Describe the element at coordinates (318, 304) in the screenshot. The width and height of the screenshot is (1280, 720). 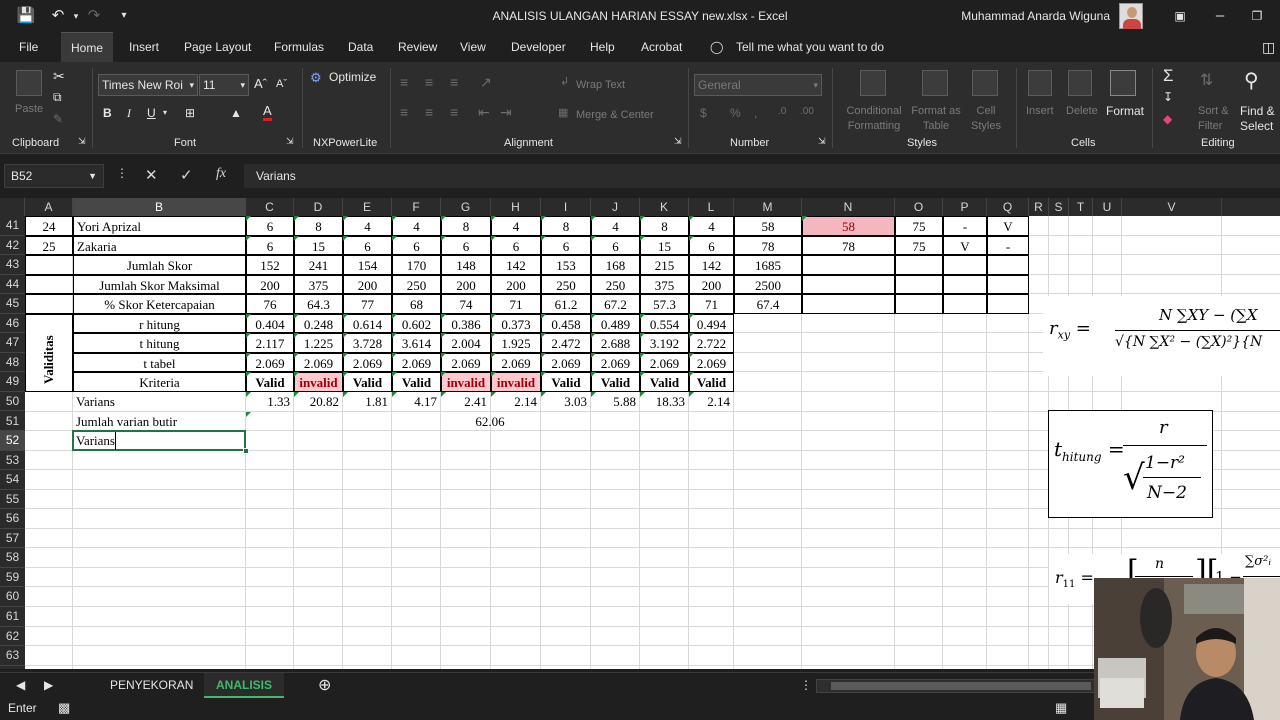
I see `cell: 64.3` at that location.